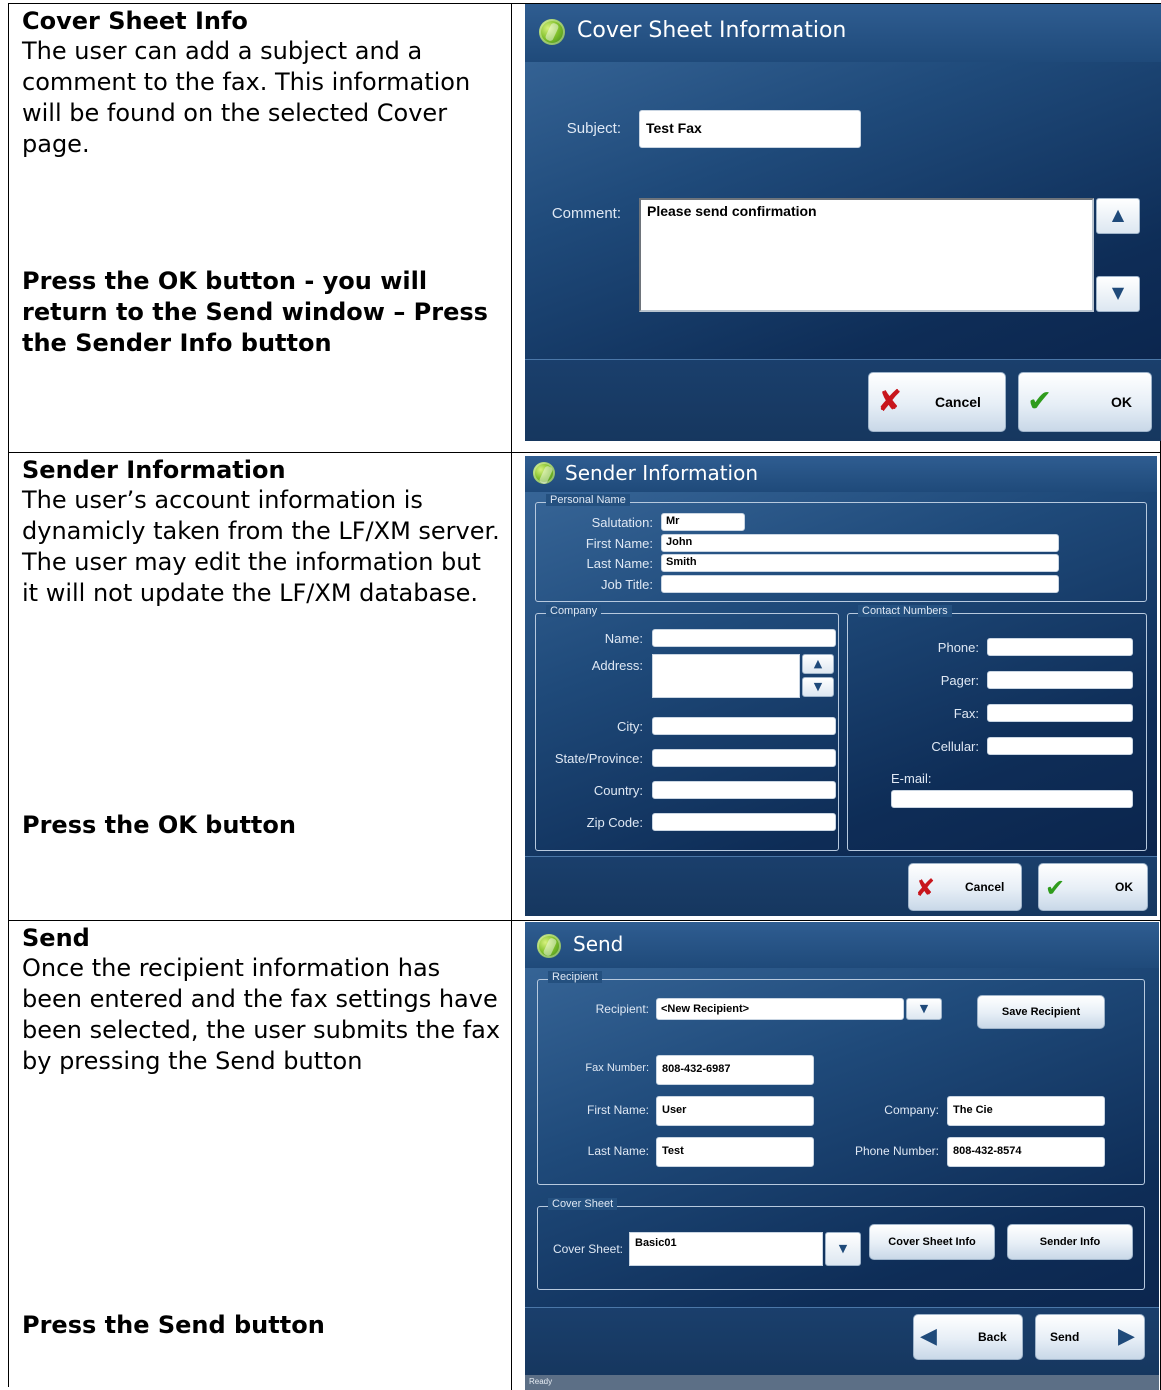 The height and width of the screenshot is (1390, 1161). Describe the element at coordinates (744, 726) in the screenshot. I see `city-input` at that location.